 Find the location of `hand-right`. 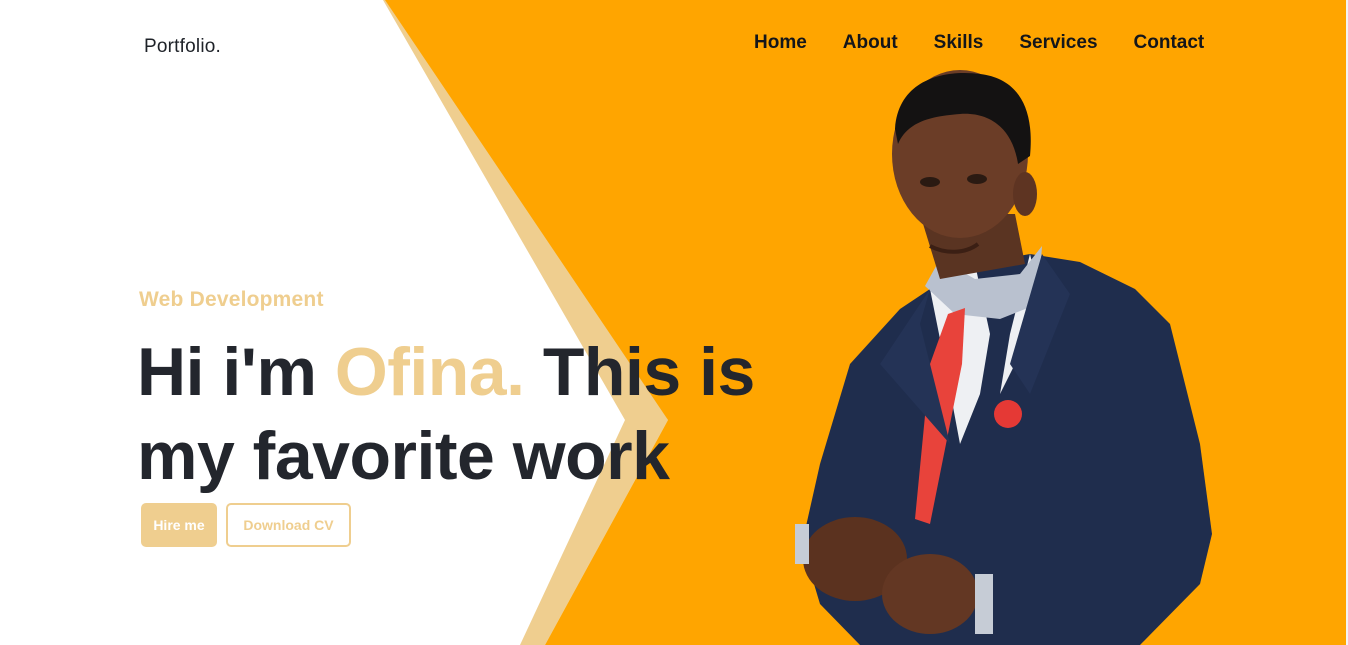

hand-right is located at coordinates (930, 594).